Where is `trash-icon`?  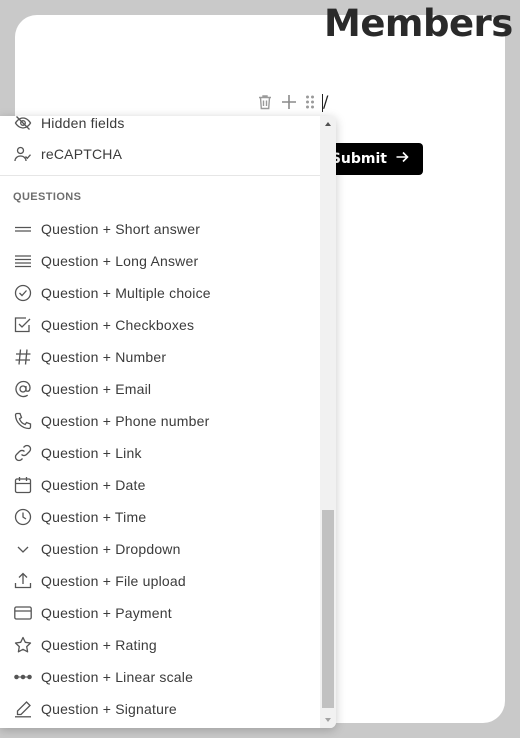
trash-icon is located at coordinates (265, 102).